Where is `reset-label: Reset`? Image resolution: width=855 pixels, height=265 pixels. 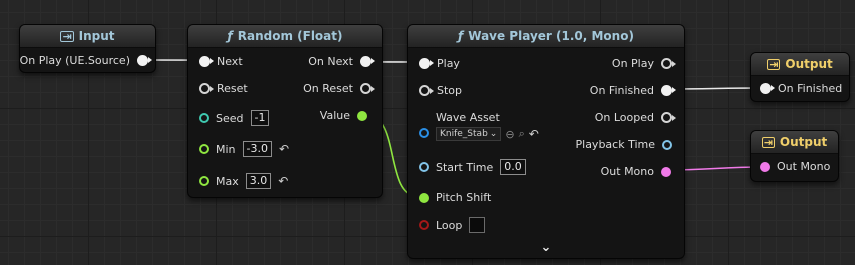
reset-label: Reset is located at coordinates (232, 88).